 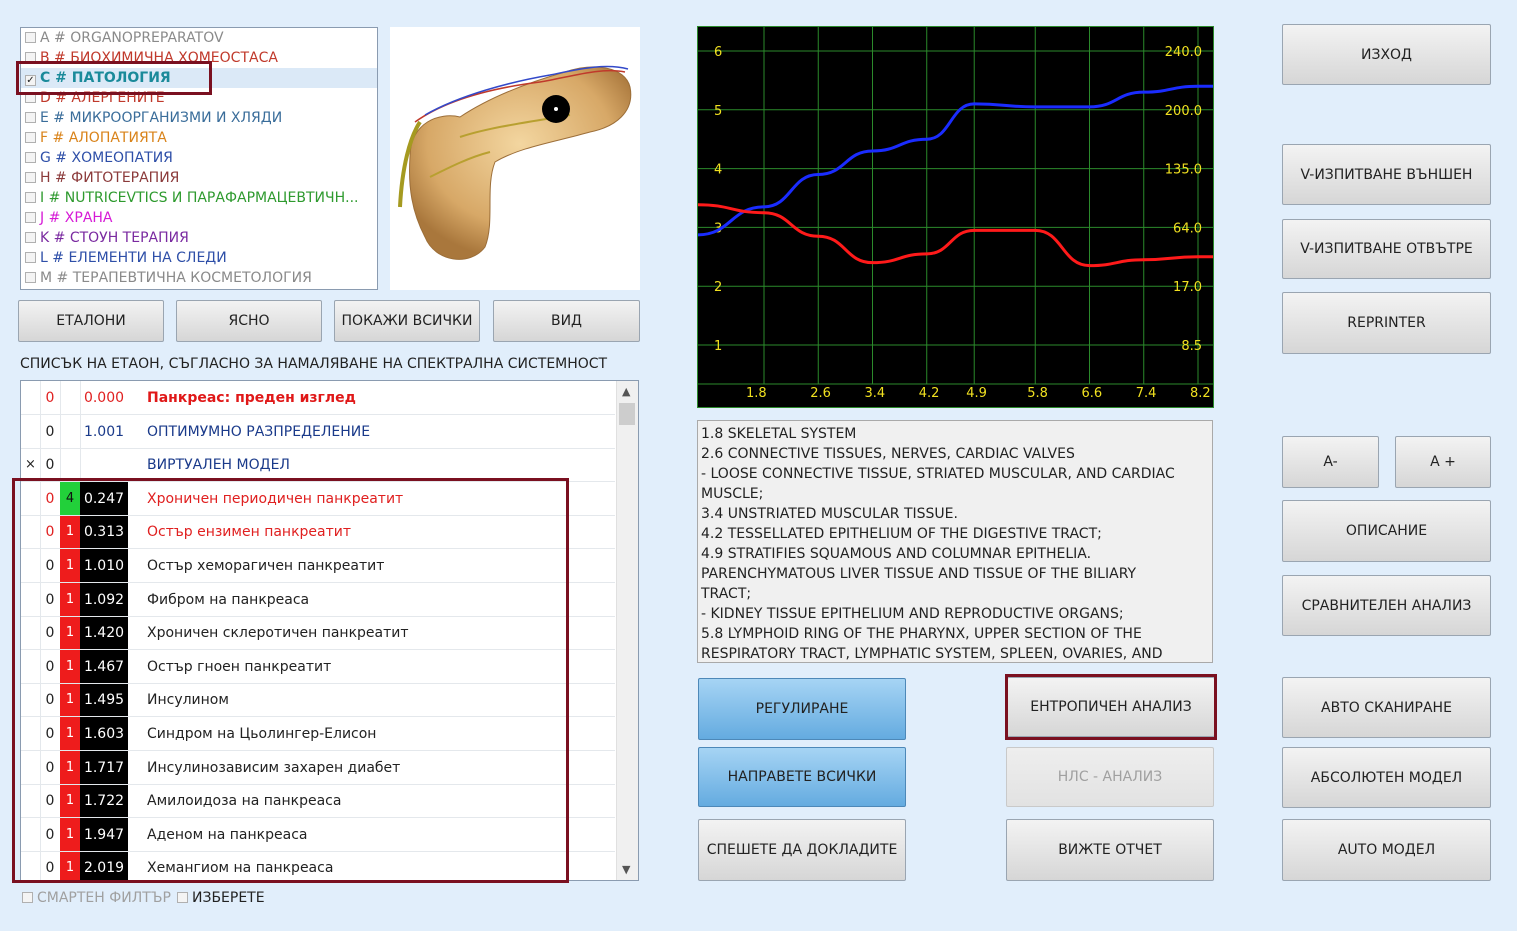 What do you see at coordinates (1386, 531) in the screenshot?
I see `description-button: ОПИСАНИЕ` at bounding box center [1386, 531].